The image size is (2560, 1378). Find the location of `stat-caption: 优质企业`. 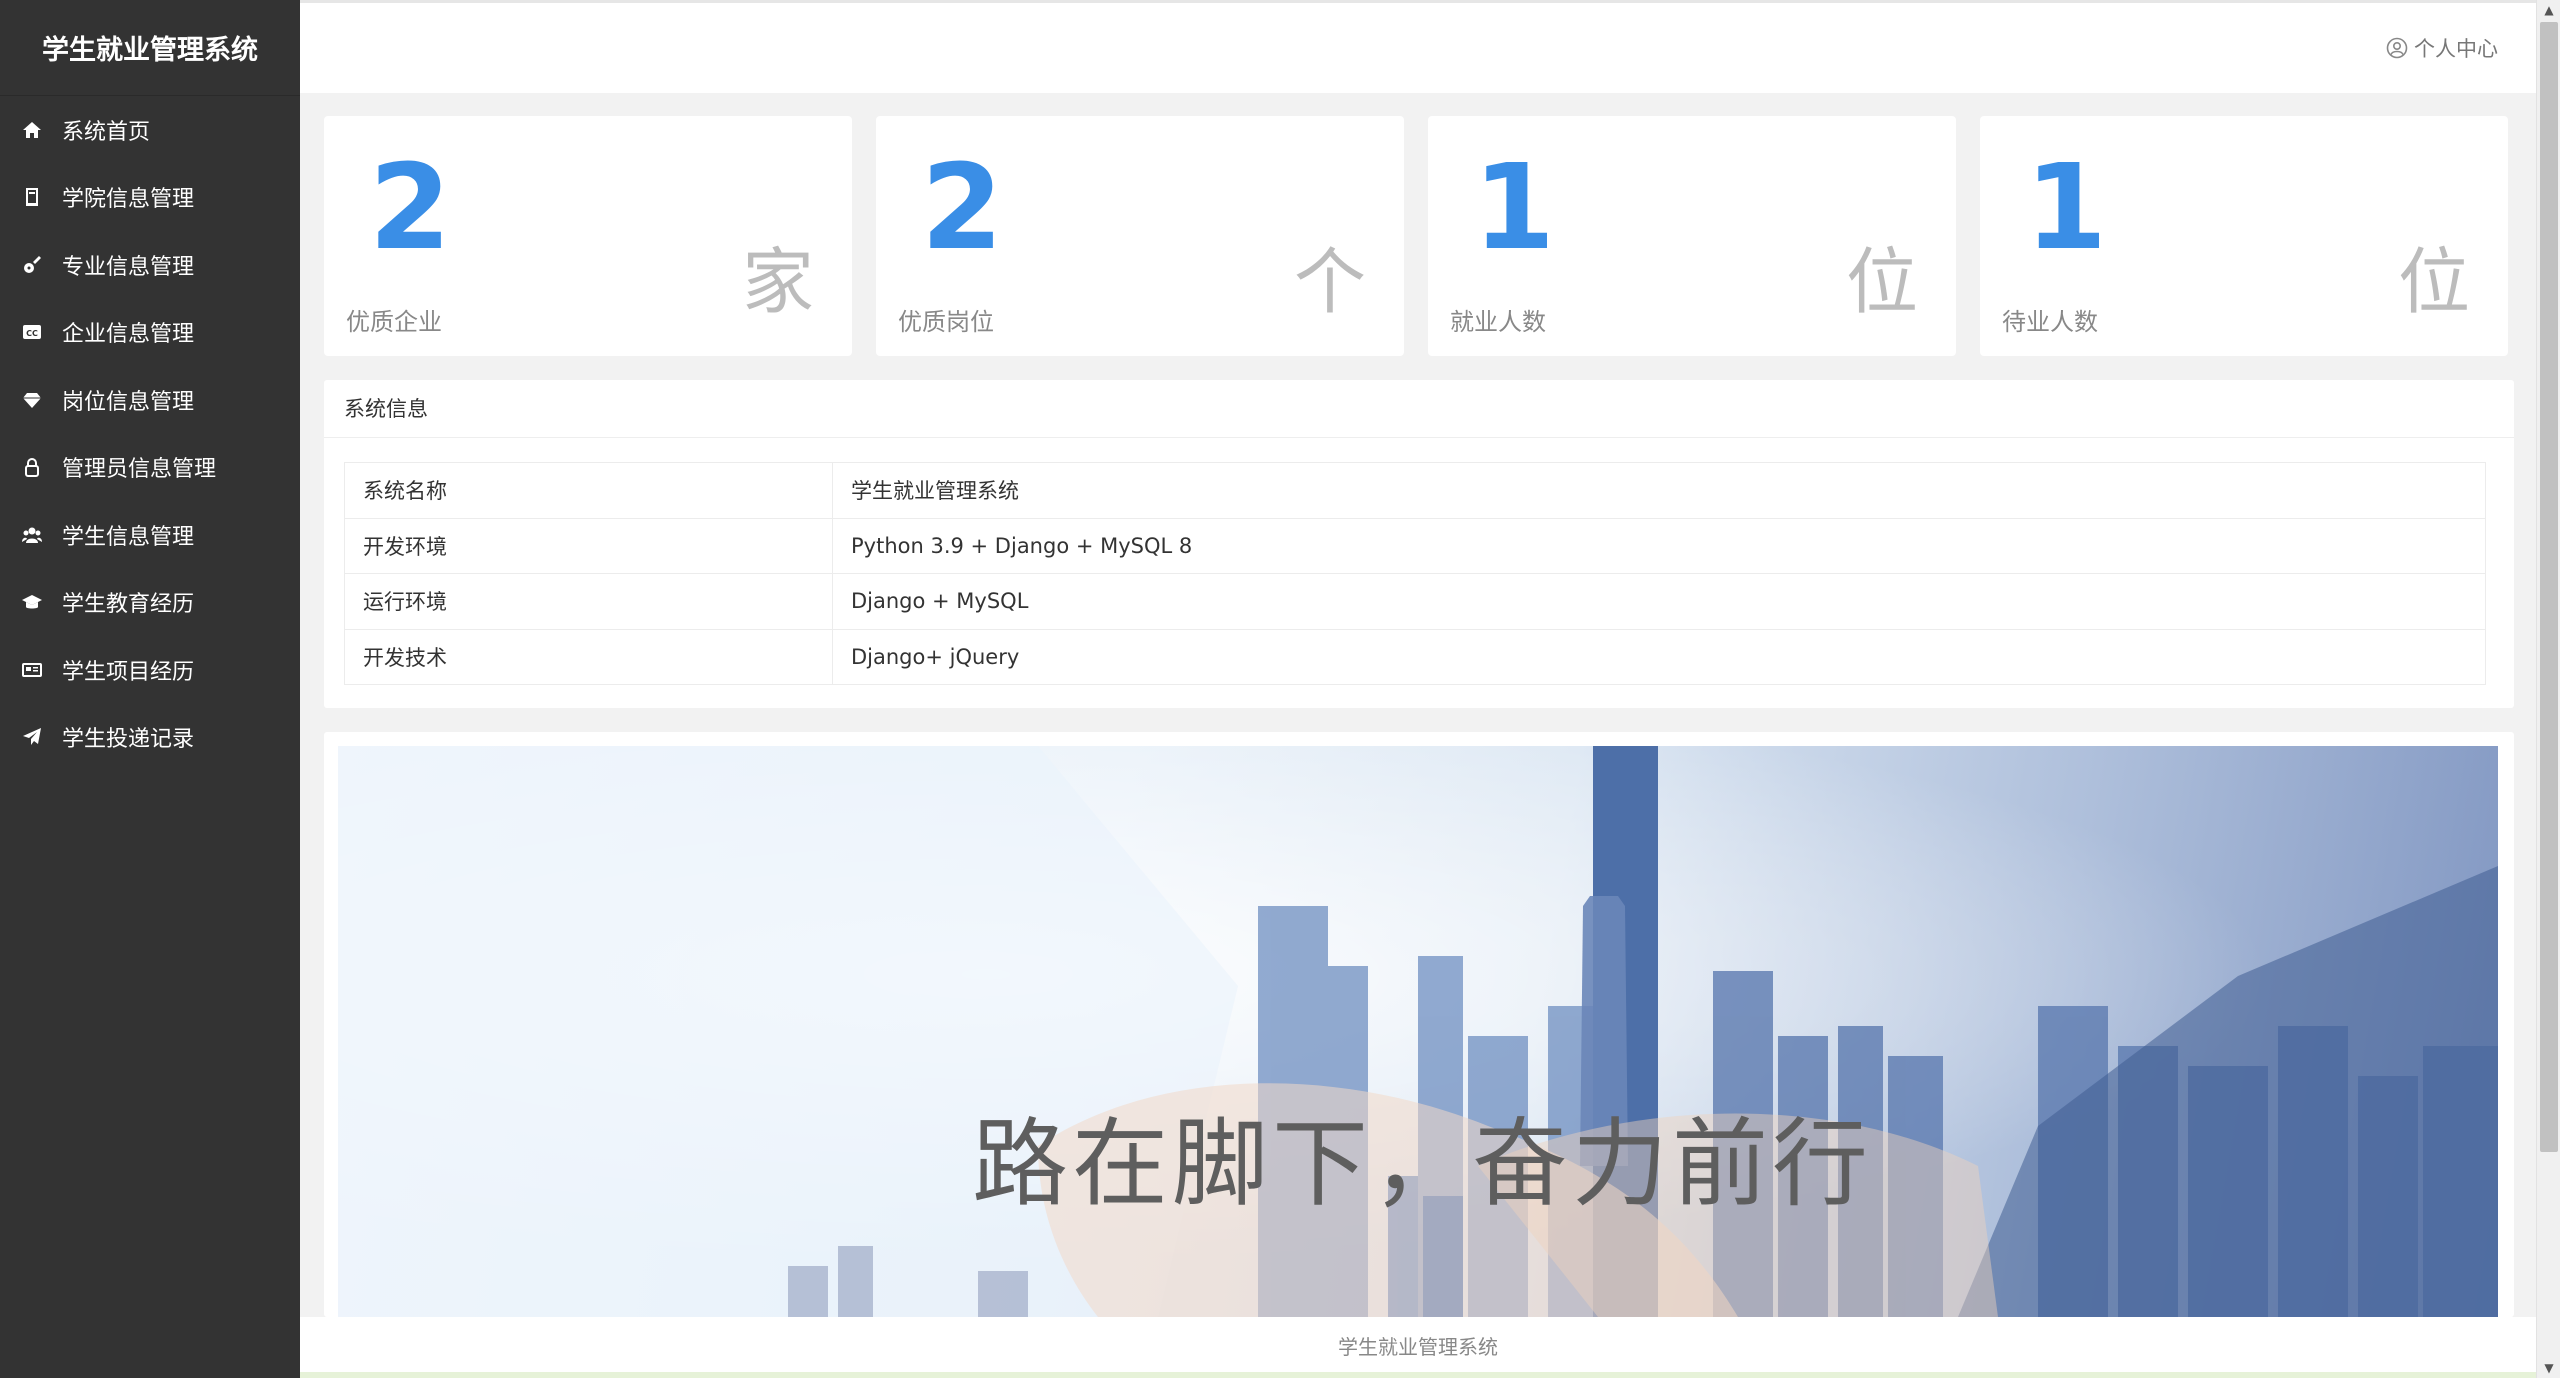

stat-caption: 优质企业 is located at coordinates (394, 322).